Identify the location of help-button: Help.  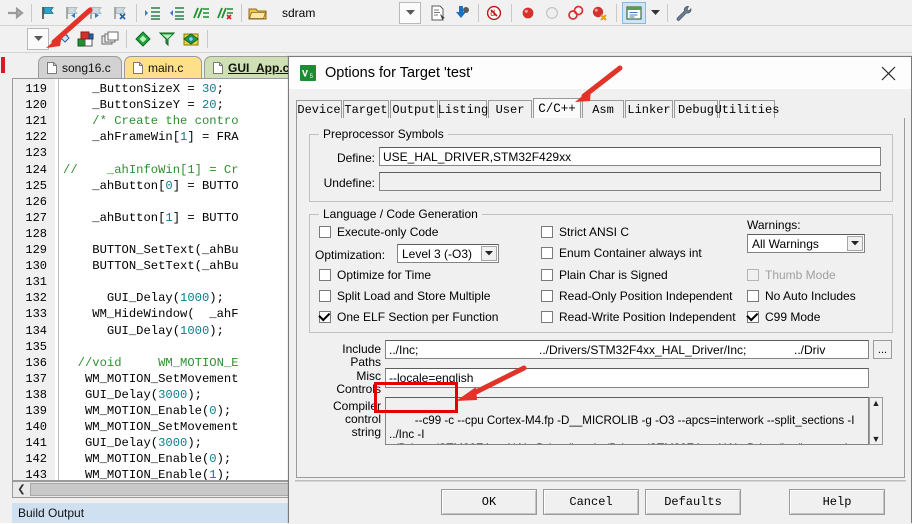
(837, 502).